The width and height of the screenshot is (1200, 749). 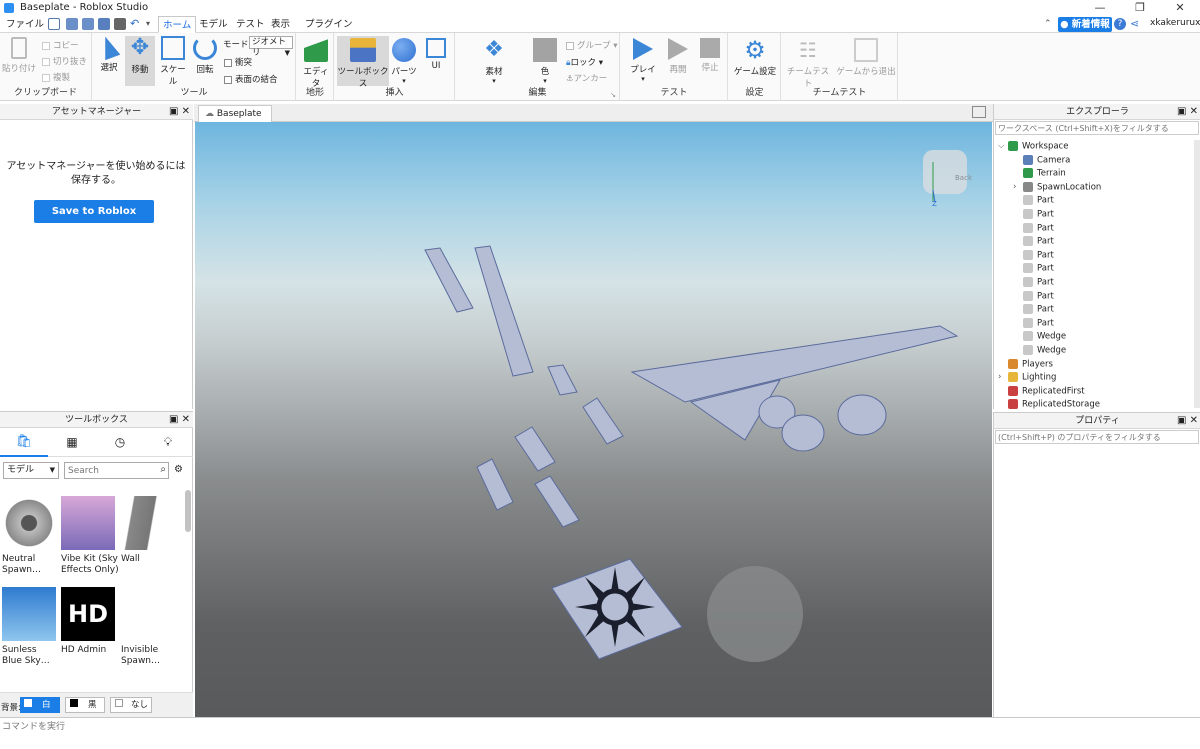 What do you see at coordinates (173, 61) in the screenshot?
I see `scale-button: スケール` at bounding box center [173, 61].